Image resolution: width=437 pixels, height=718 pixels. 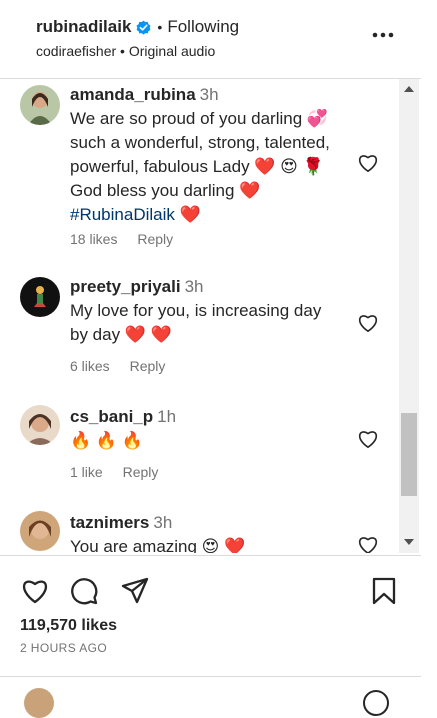 What do you see at coordinates (215, 532) in the screenshot?
I see `comment-body: taznimers 3h You are amazing 😍 ❤️` at bounding box center [215, 532].